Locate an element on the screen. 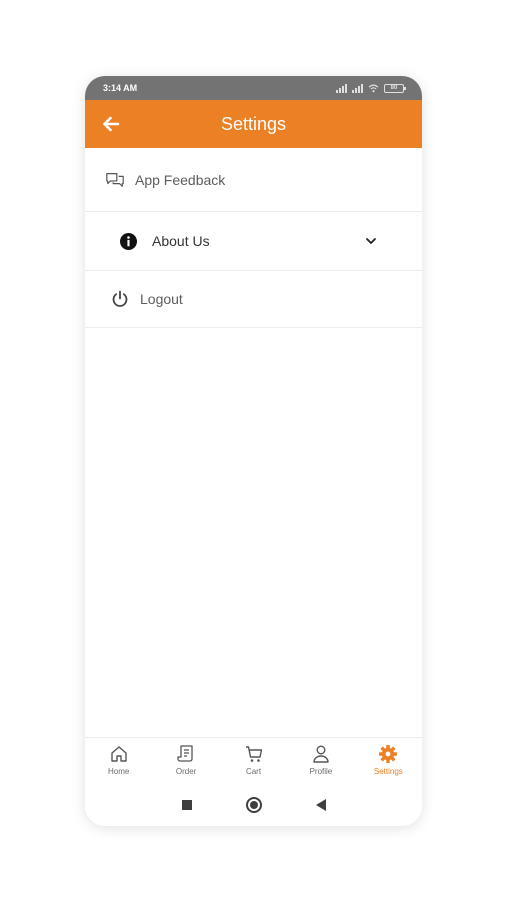 The width and height of the screenshot is (506, 900). recent-apps-icon is located at coordinates (186, 804).